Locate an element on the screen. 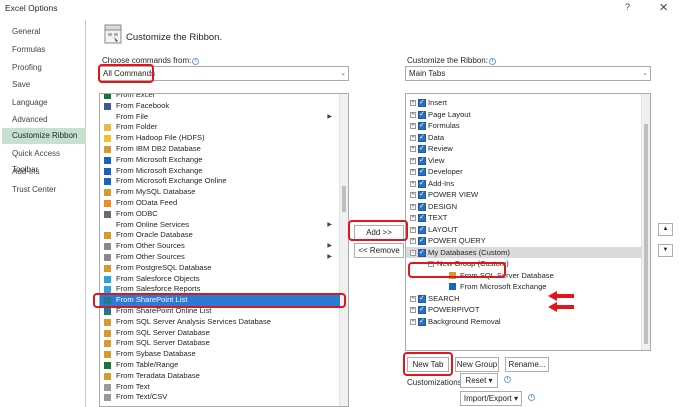  ribbon-tab-item: + Review is located at coordinates (524, 149).